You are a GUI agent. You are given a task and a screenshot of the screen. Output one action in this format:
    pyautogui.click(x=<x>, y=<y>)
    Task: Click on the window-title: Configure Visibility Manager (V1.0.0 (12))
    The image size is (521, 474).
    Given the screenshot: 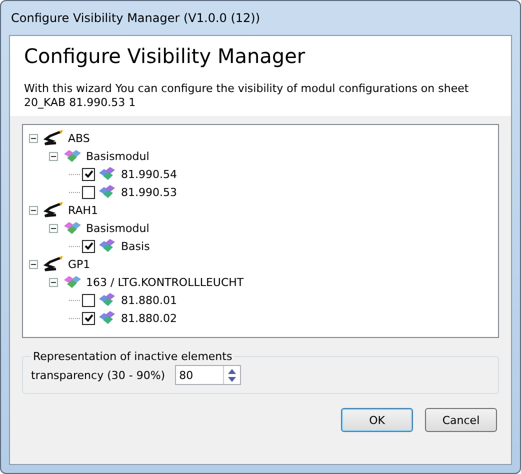 What is the action you would take?
    pyautogui.click(x=135, y=18)
    